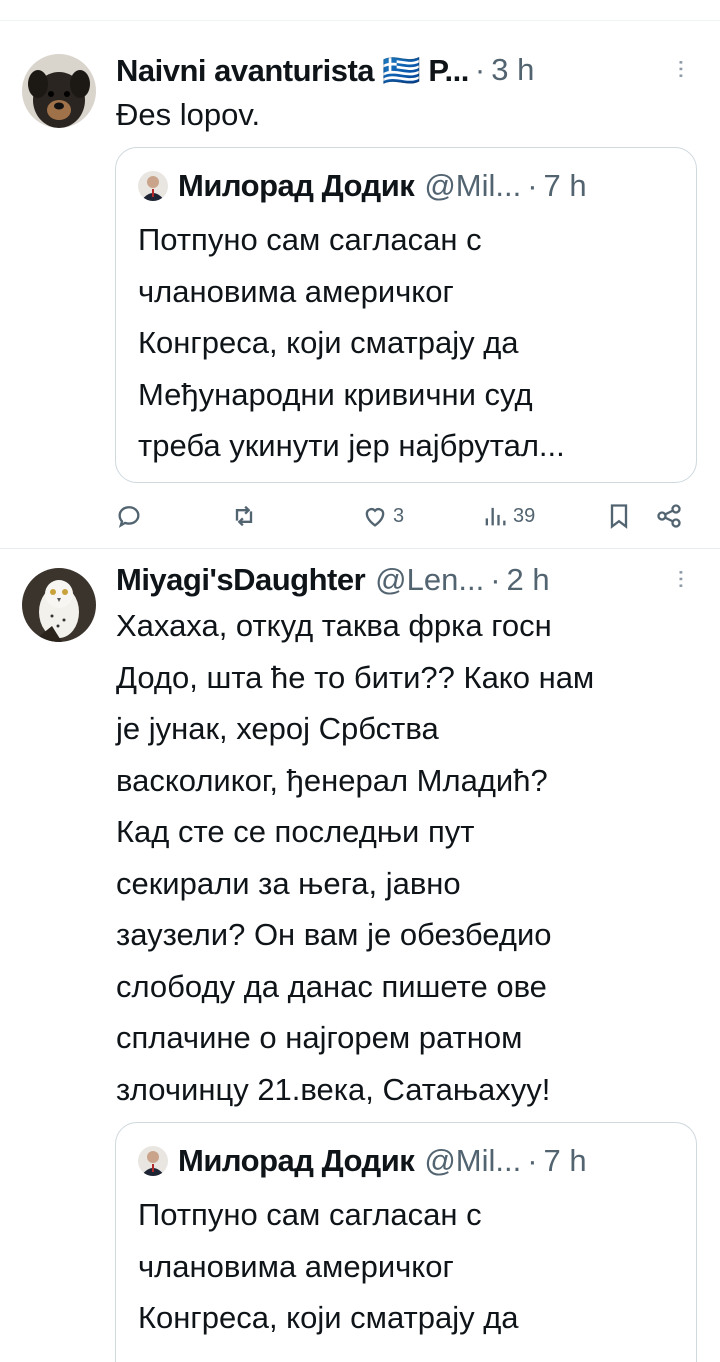  I want to click on share-button, so click(669, 516).